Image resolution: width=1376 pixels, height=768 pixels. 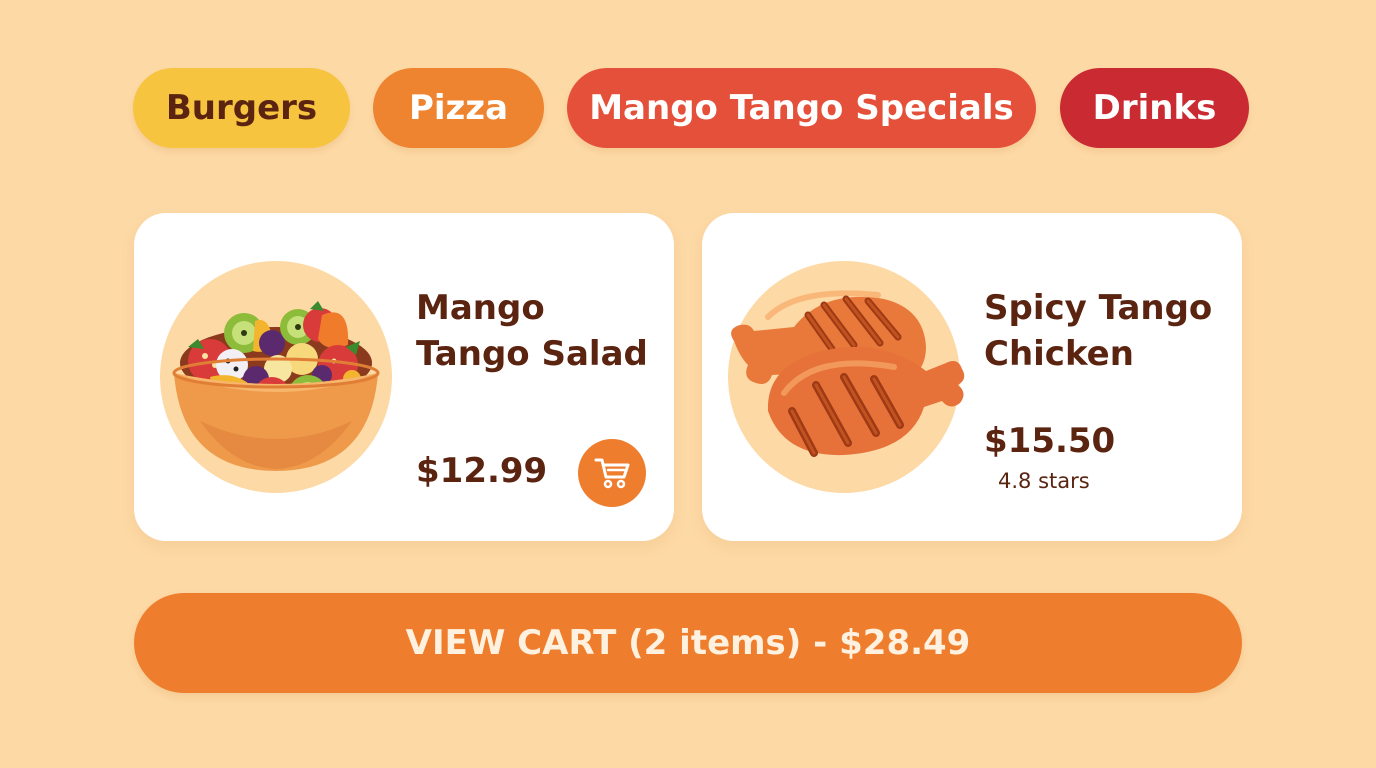 I want to click on category-pill-burgers: Burgers, so click(x=241, y=108).